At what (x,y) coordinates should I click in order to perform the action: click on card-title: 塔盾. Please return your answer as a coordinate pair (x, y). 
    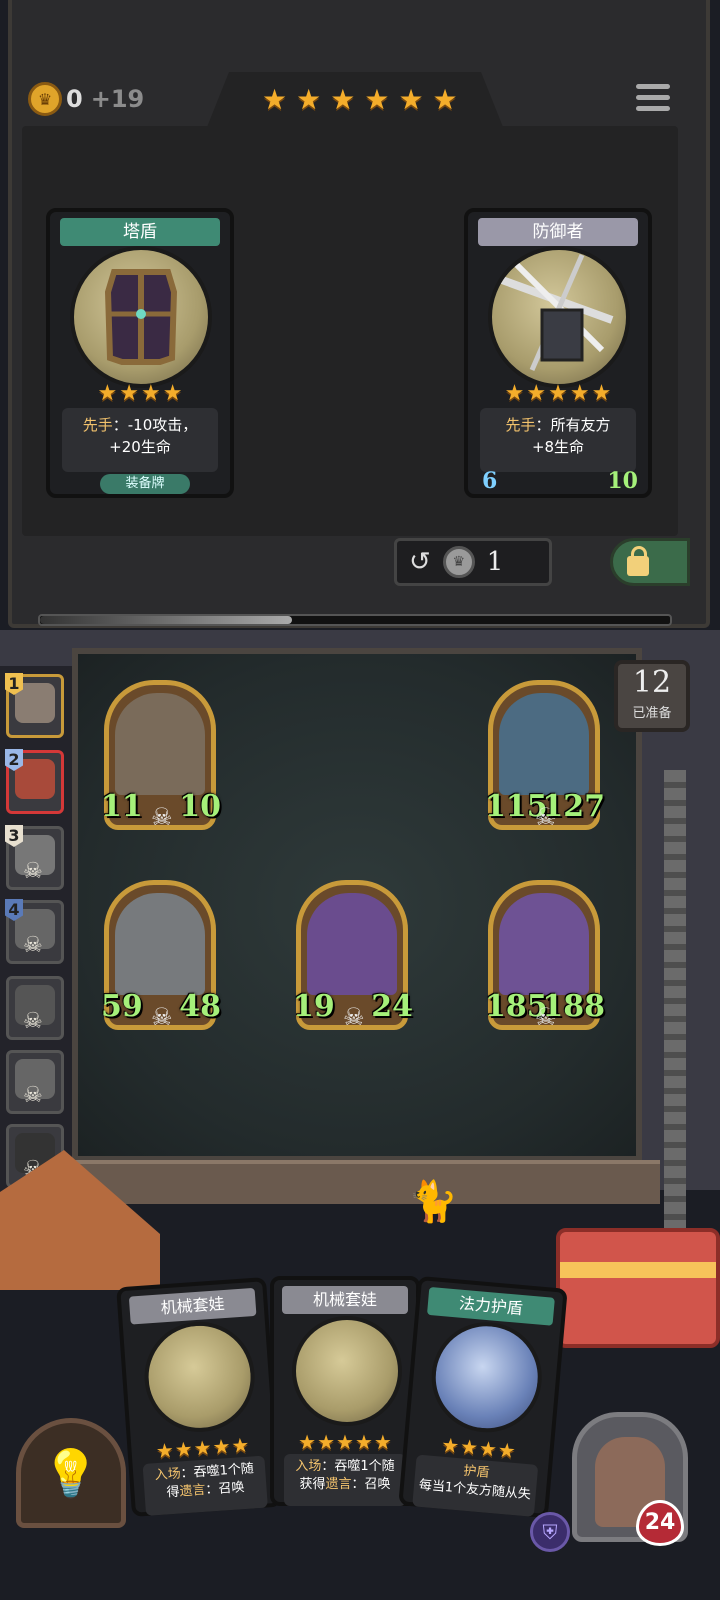
    Looking at the image, I should click on (140, 232).